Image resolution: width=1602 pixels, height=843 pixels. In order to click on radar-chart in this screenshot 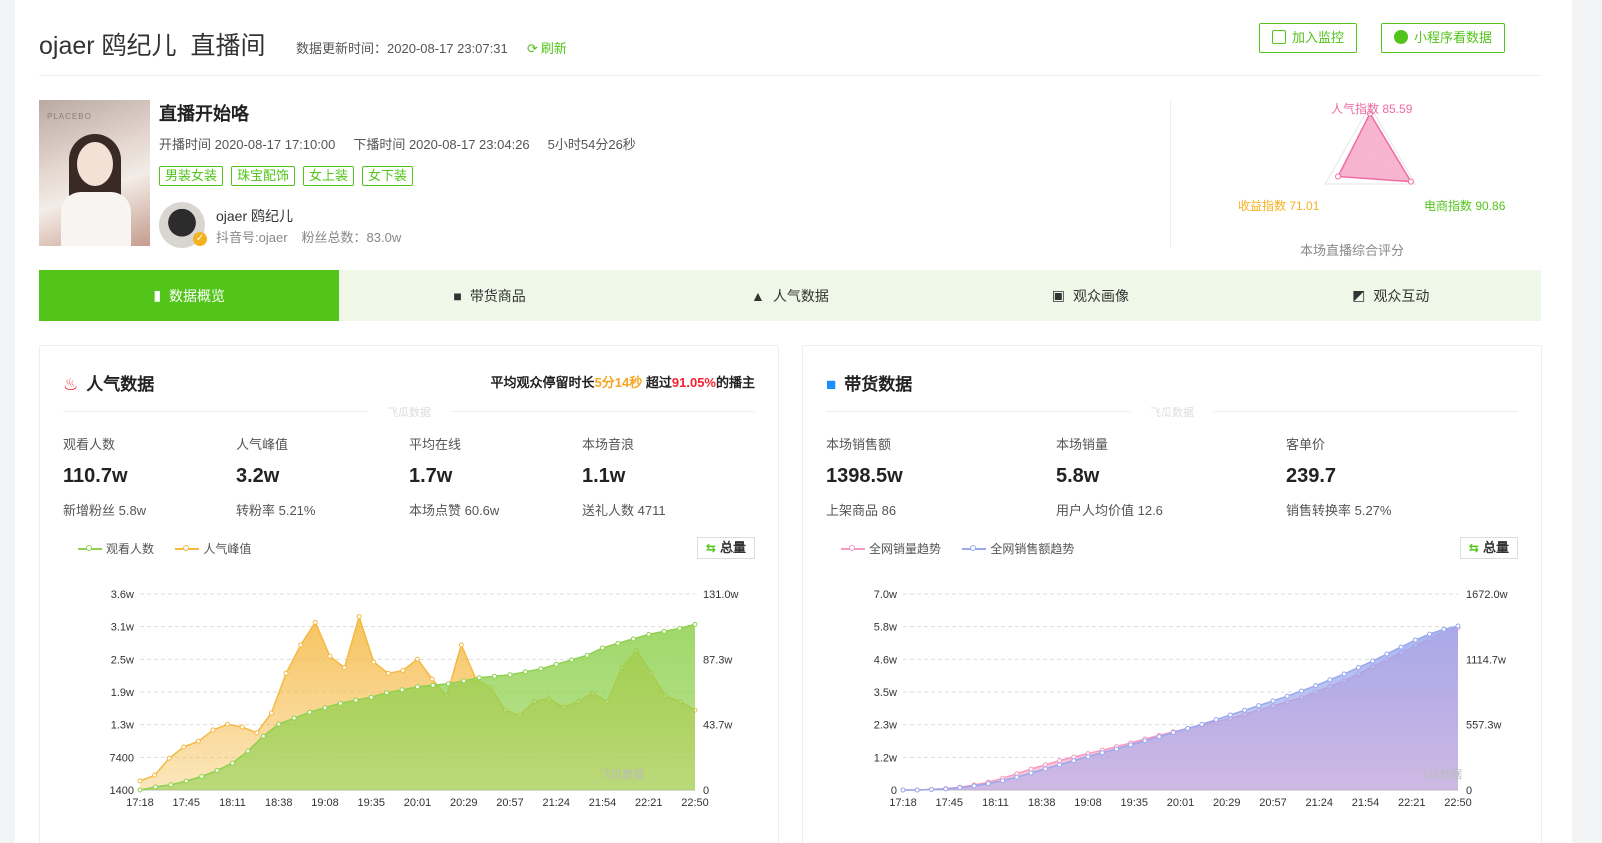, I will do `click(1370, 145)`.